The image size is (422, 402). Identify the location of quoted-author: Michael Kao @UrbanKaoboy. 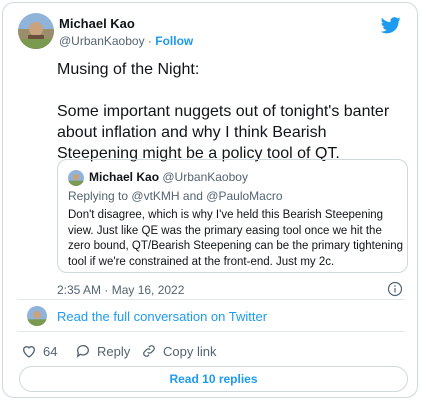
(168, 177).